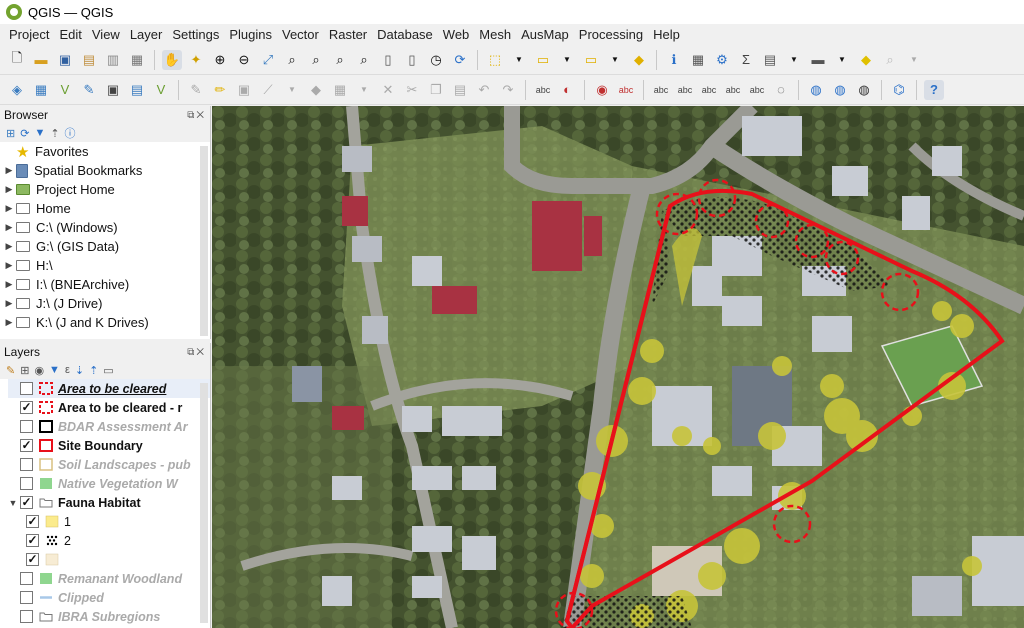 The width and height of the screenshot is (1024, 628). Describe the element at coordinates (106, 34) in the screenshot. I see `menu-view: View` at that location.